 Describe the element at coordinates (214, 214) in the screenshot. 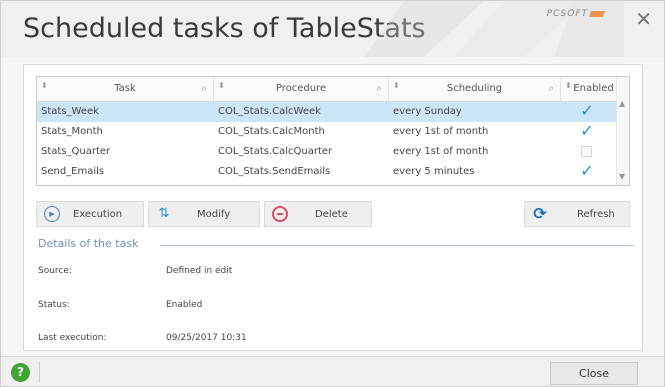

I see `modify-button-label: Modify` at that location.